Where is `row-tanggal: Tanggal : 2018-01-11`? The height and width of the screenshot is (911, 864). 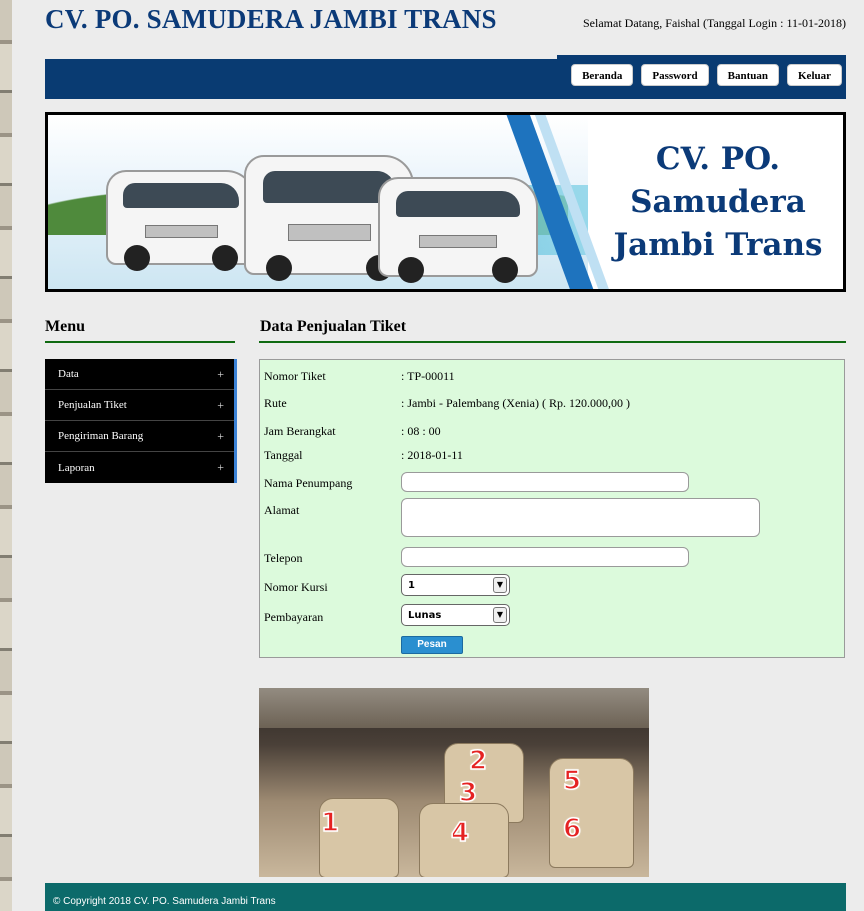 row-tanggal: Tanggal : 2018-01-11 is located at coordinates (553, 456).